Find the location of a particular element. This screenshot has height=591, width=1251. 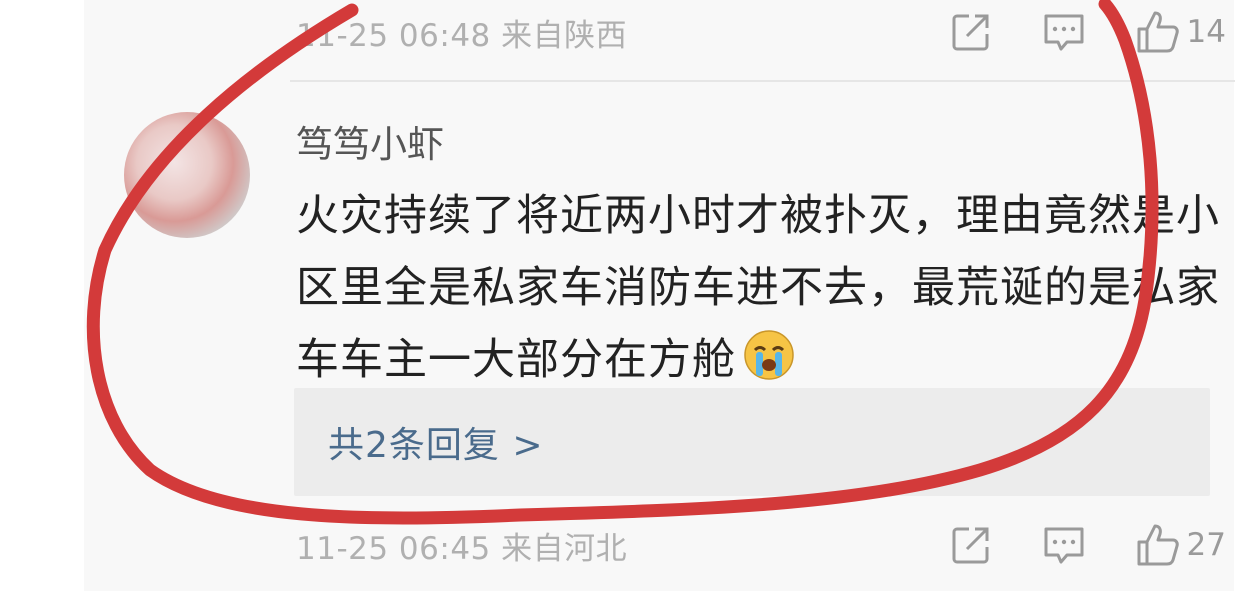

username: 笃笃小虾 is located at coordinates (370, 141).